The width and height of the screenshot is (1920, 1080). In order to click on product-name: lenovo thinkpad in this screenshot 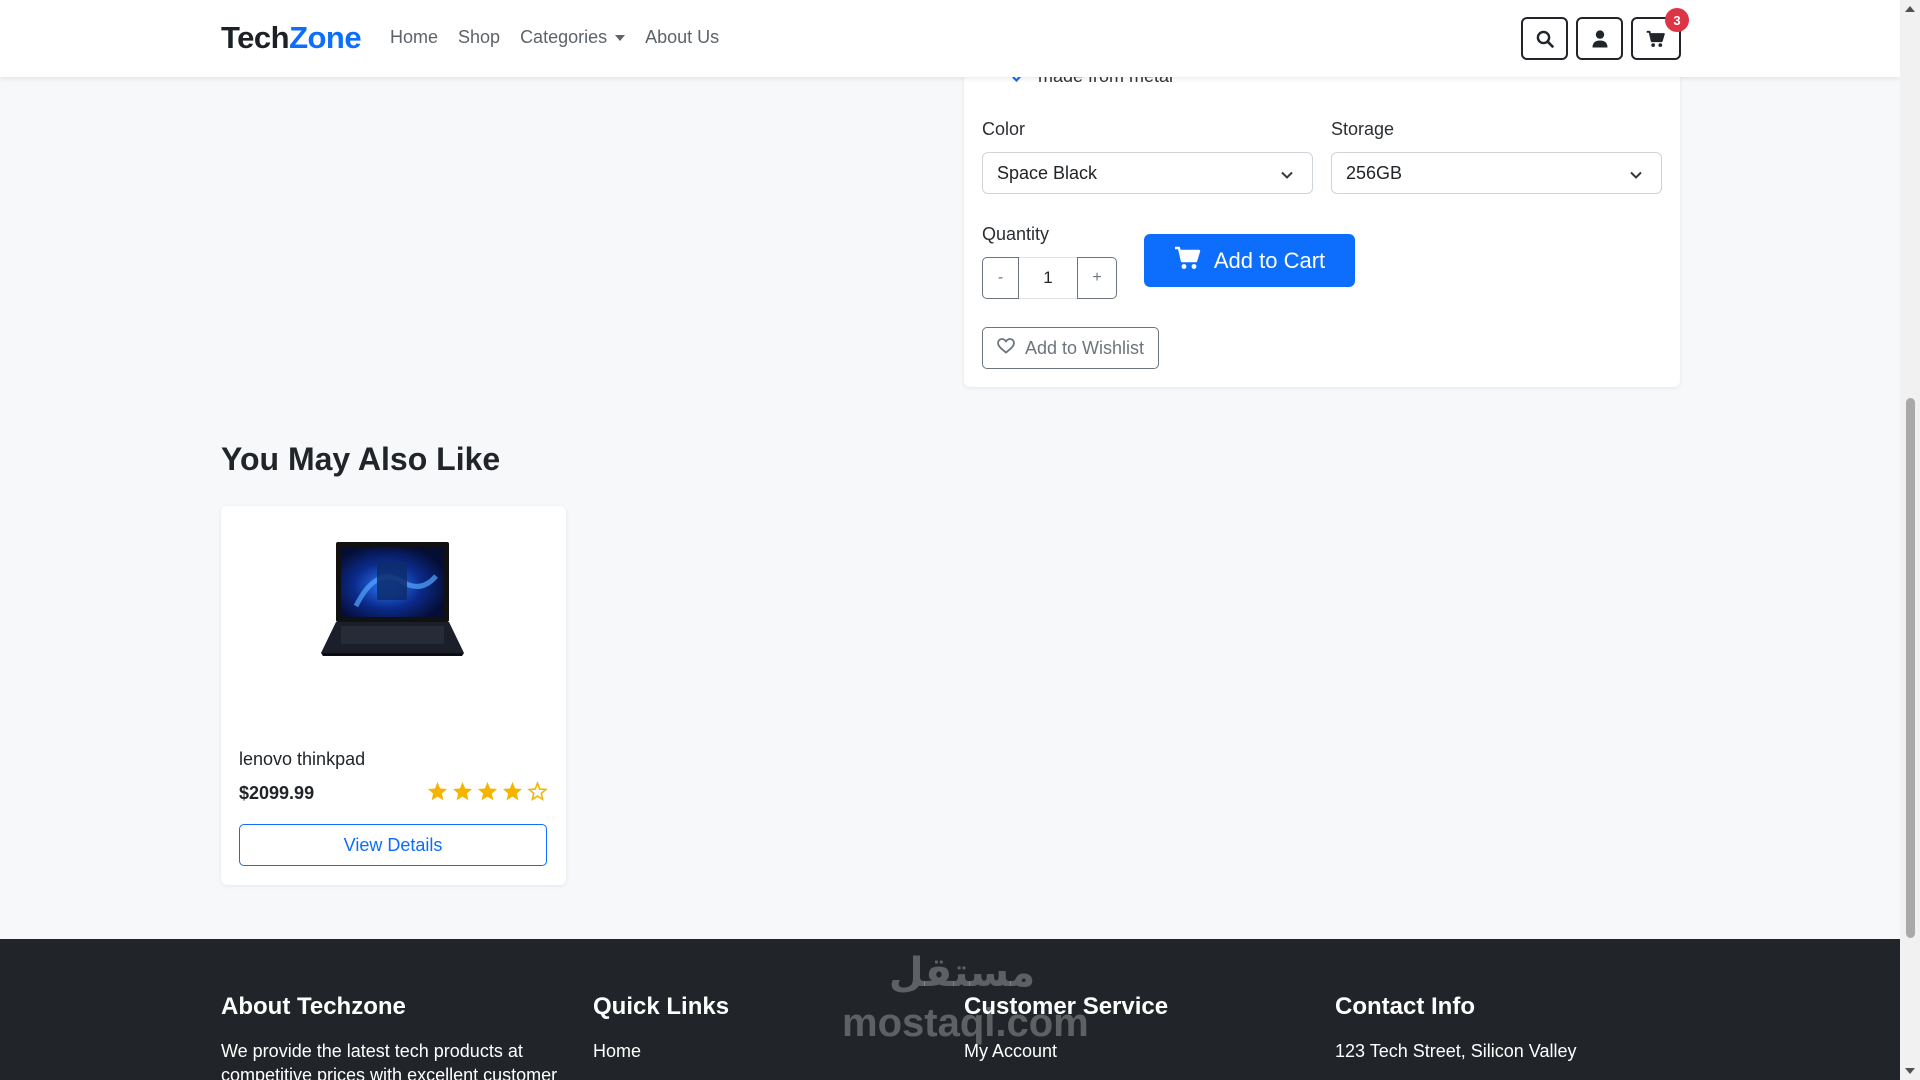, I will do `click(302, 759)`.